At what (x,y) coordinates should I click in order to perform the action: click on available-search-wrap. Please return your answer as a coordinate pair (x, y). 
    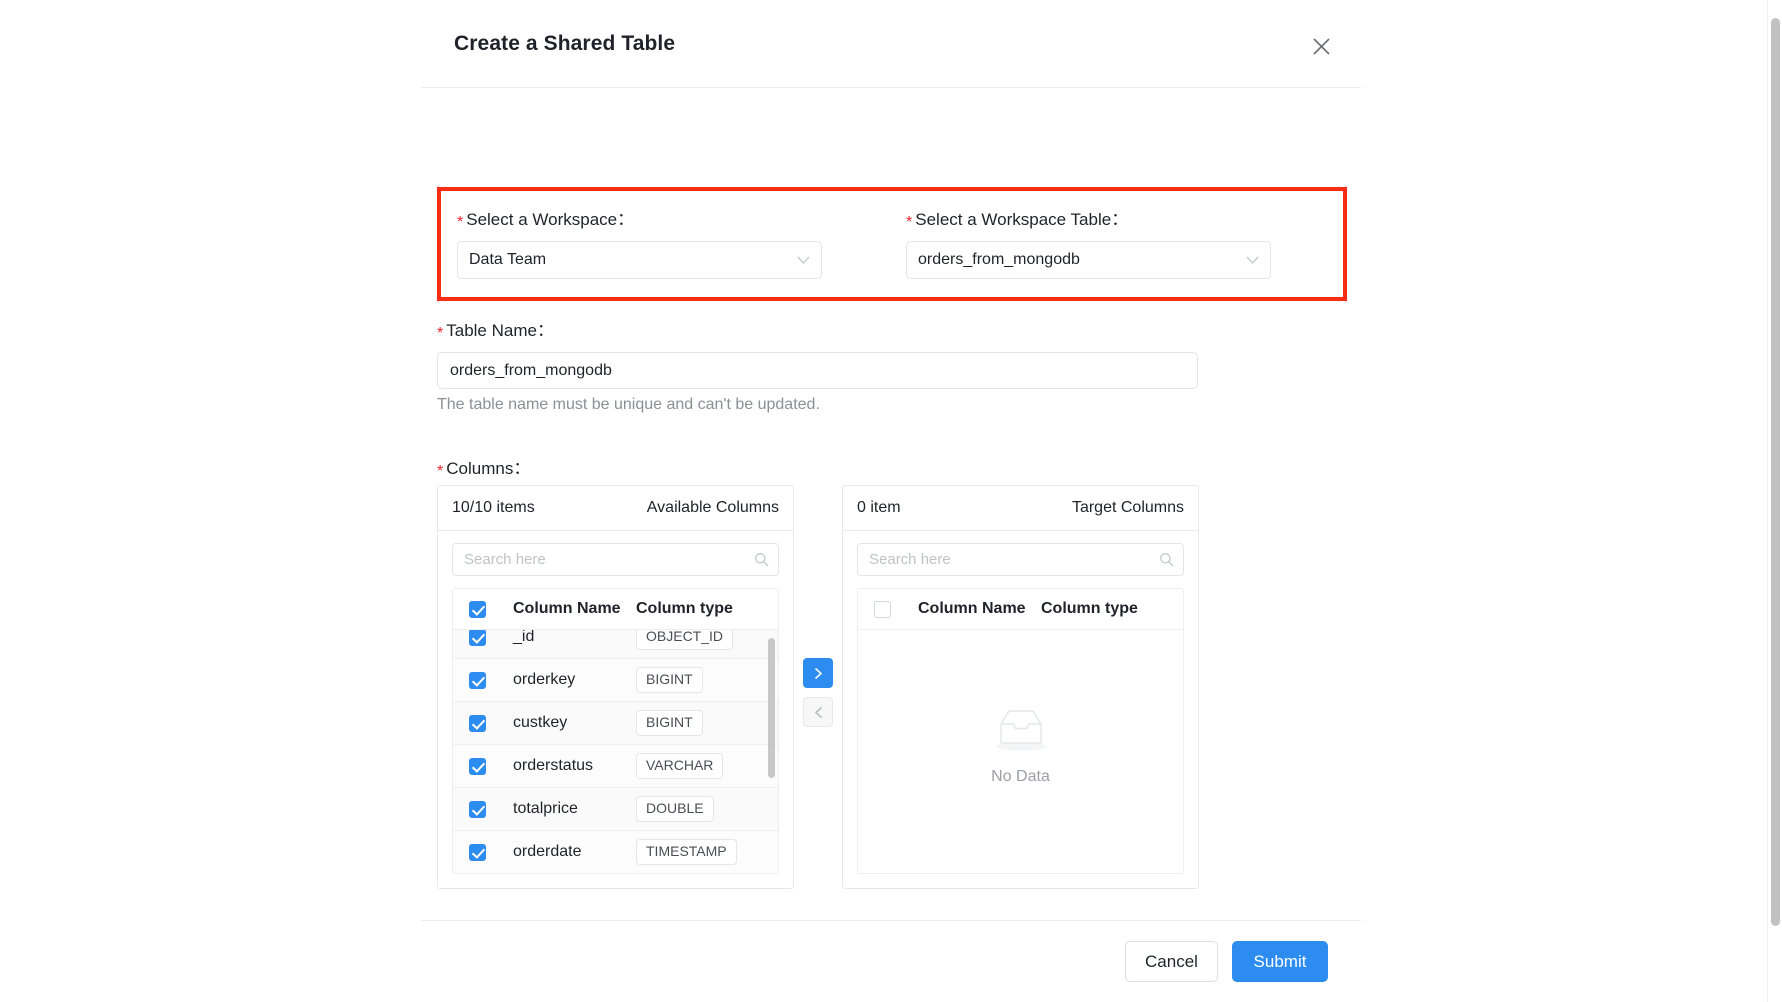
    Looking at the image, I should click on (615, 553).